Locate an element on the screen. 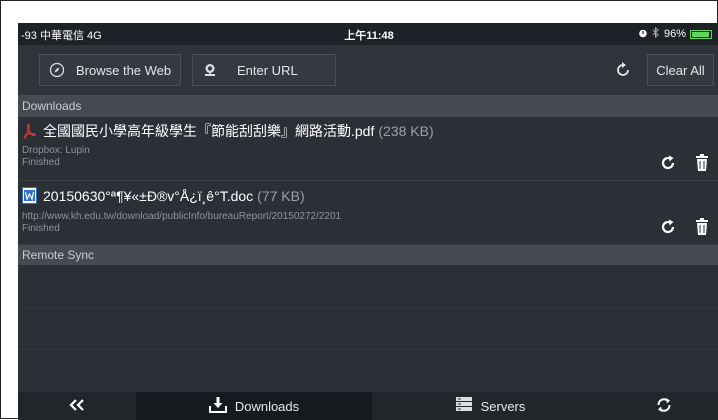  clock: 上午11:48 is located at coordinates (369, 36).